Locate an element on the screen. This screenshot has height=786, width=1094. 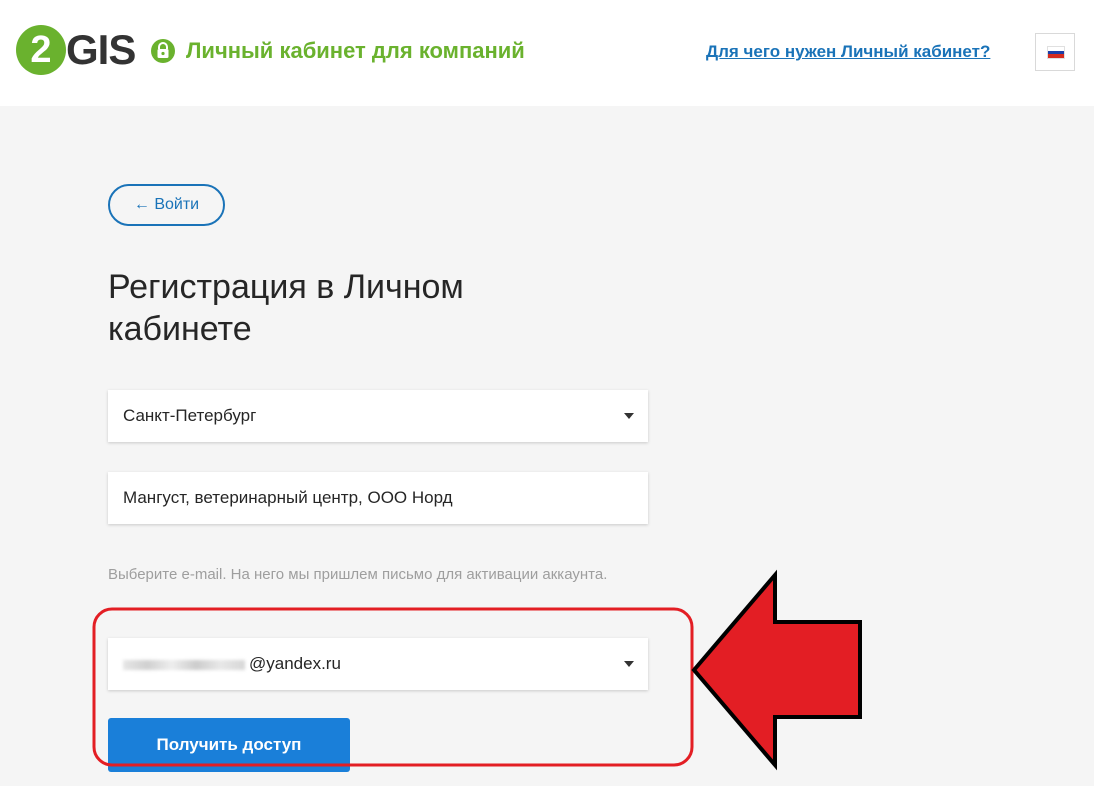
email-select: @yandex.ru is located at coordinates (378, 664).